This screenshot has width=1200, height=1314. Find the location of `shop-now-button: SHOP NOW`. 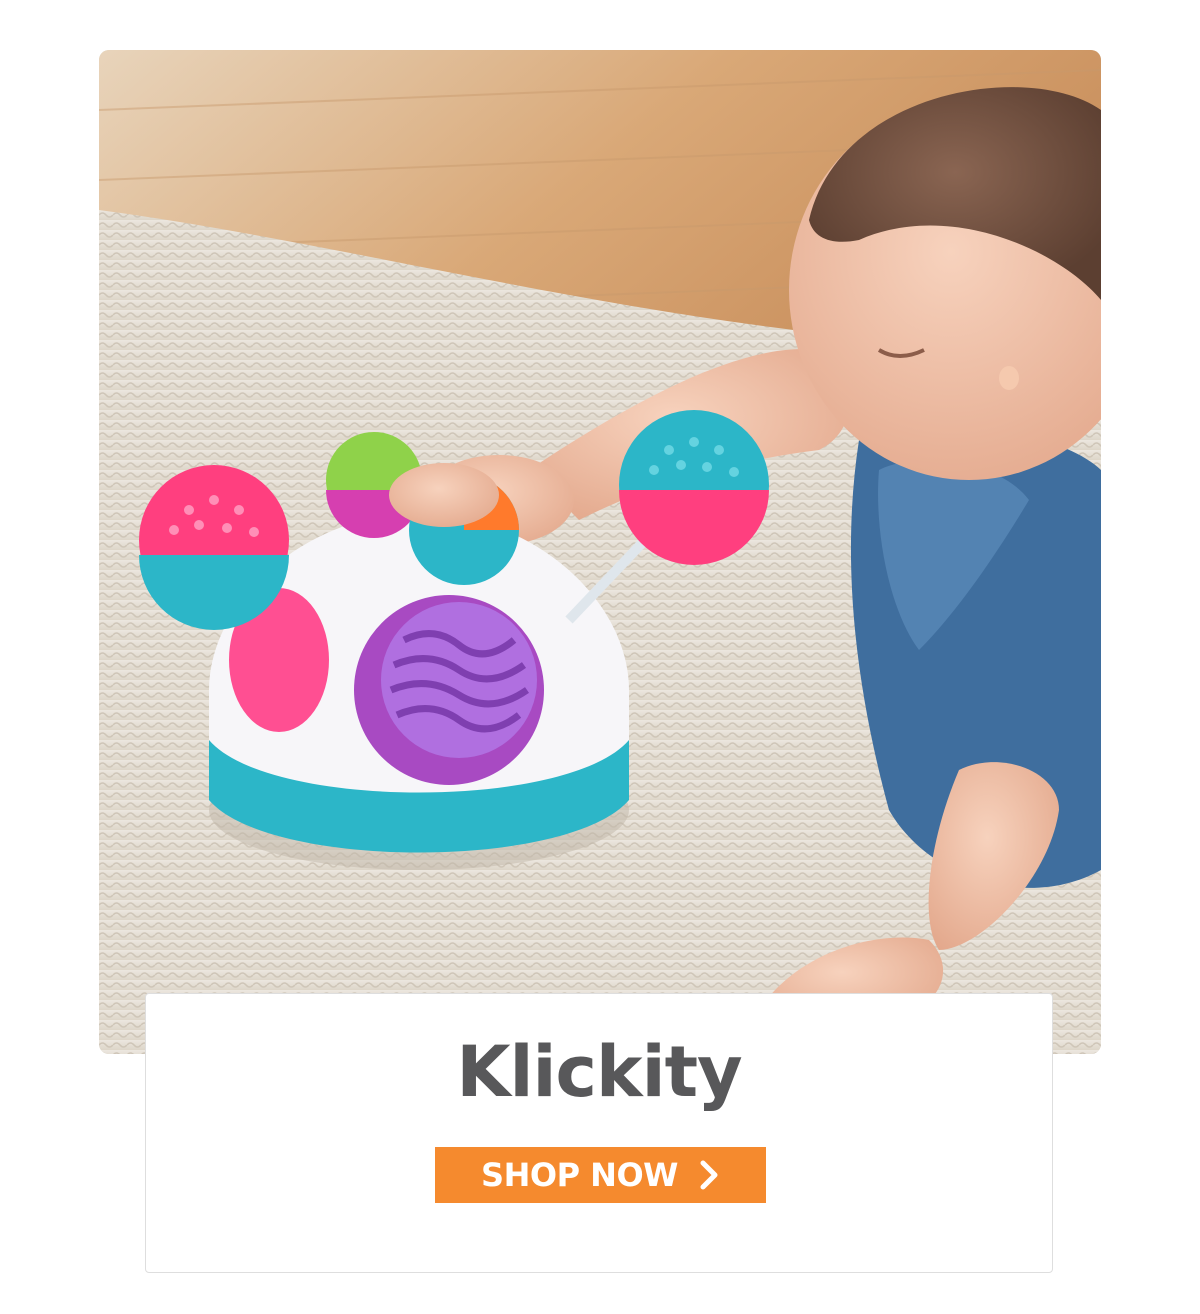

shop-now-button: SHOP NOW is located at coordinates (600, 1175).